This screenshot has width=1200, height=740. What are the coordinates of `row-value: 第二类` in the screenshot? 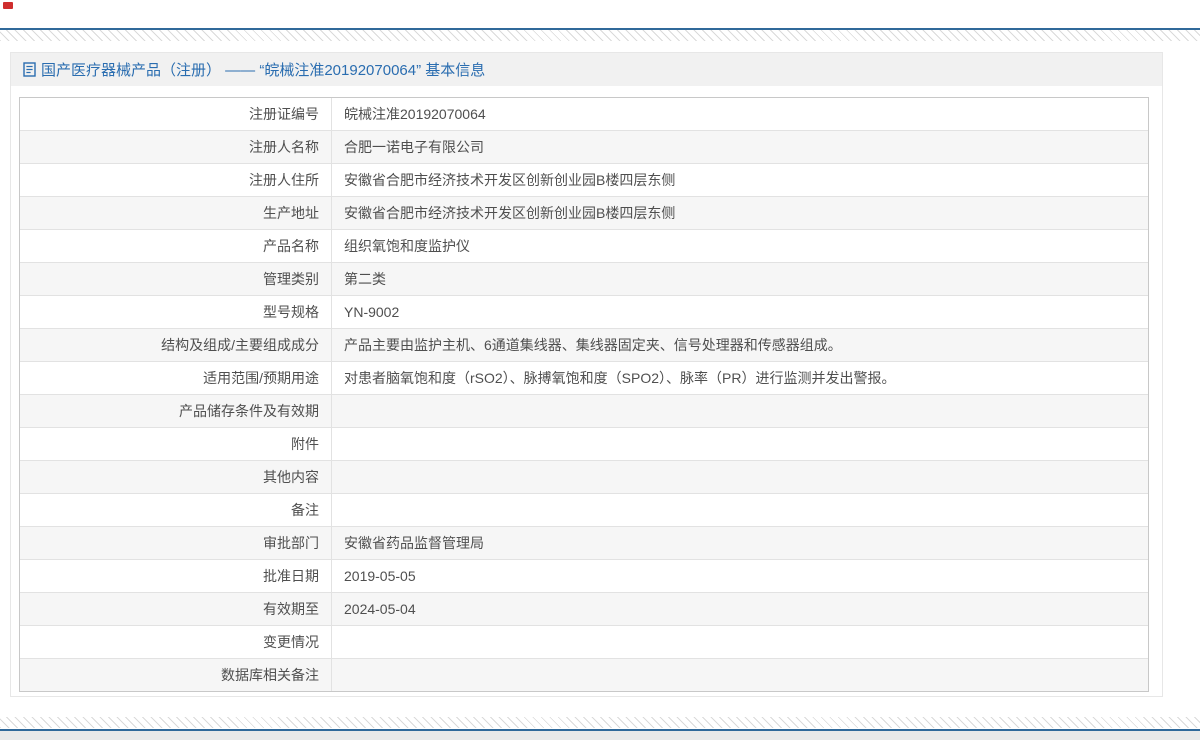 It's located at (365, 279).